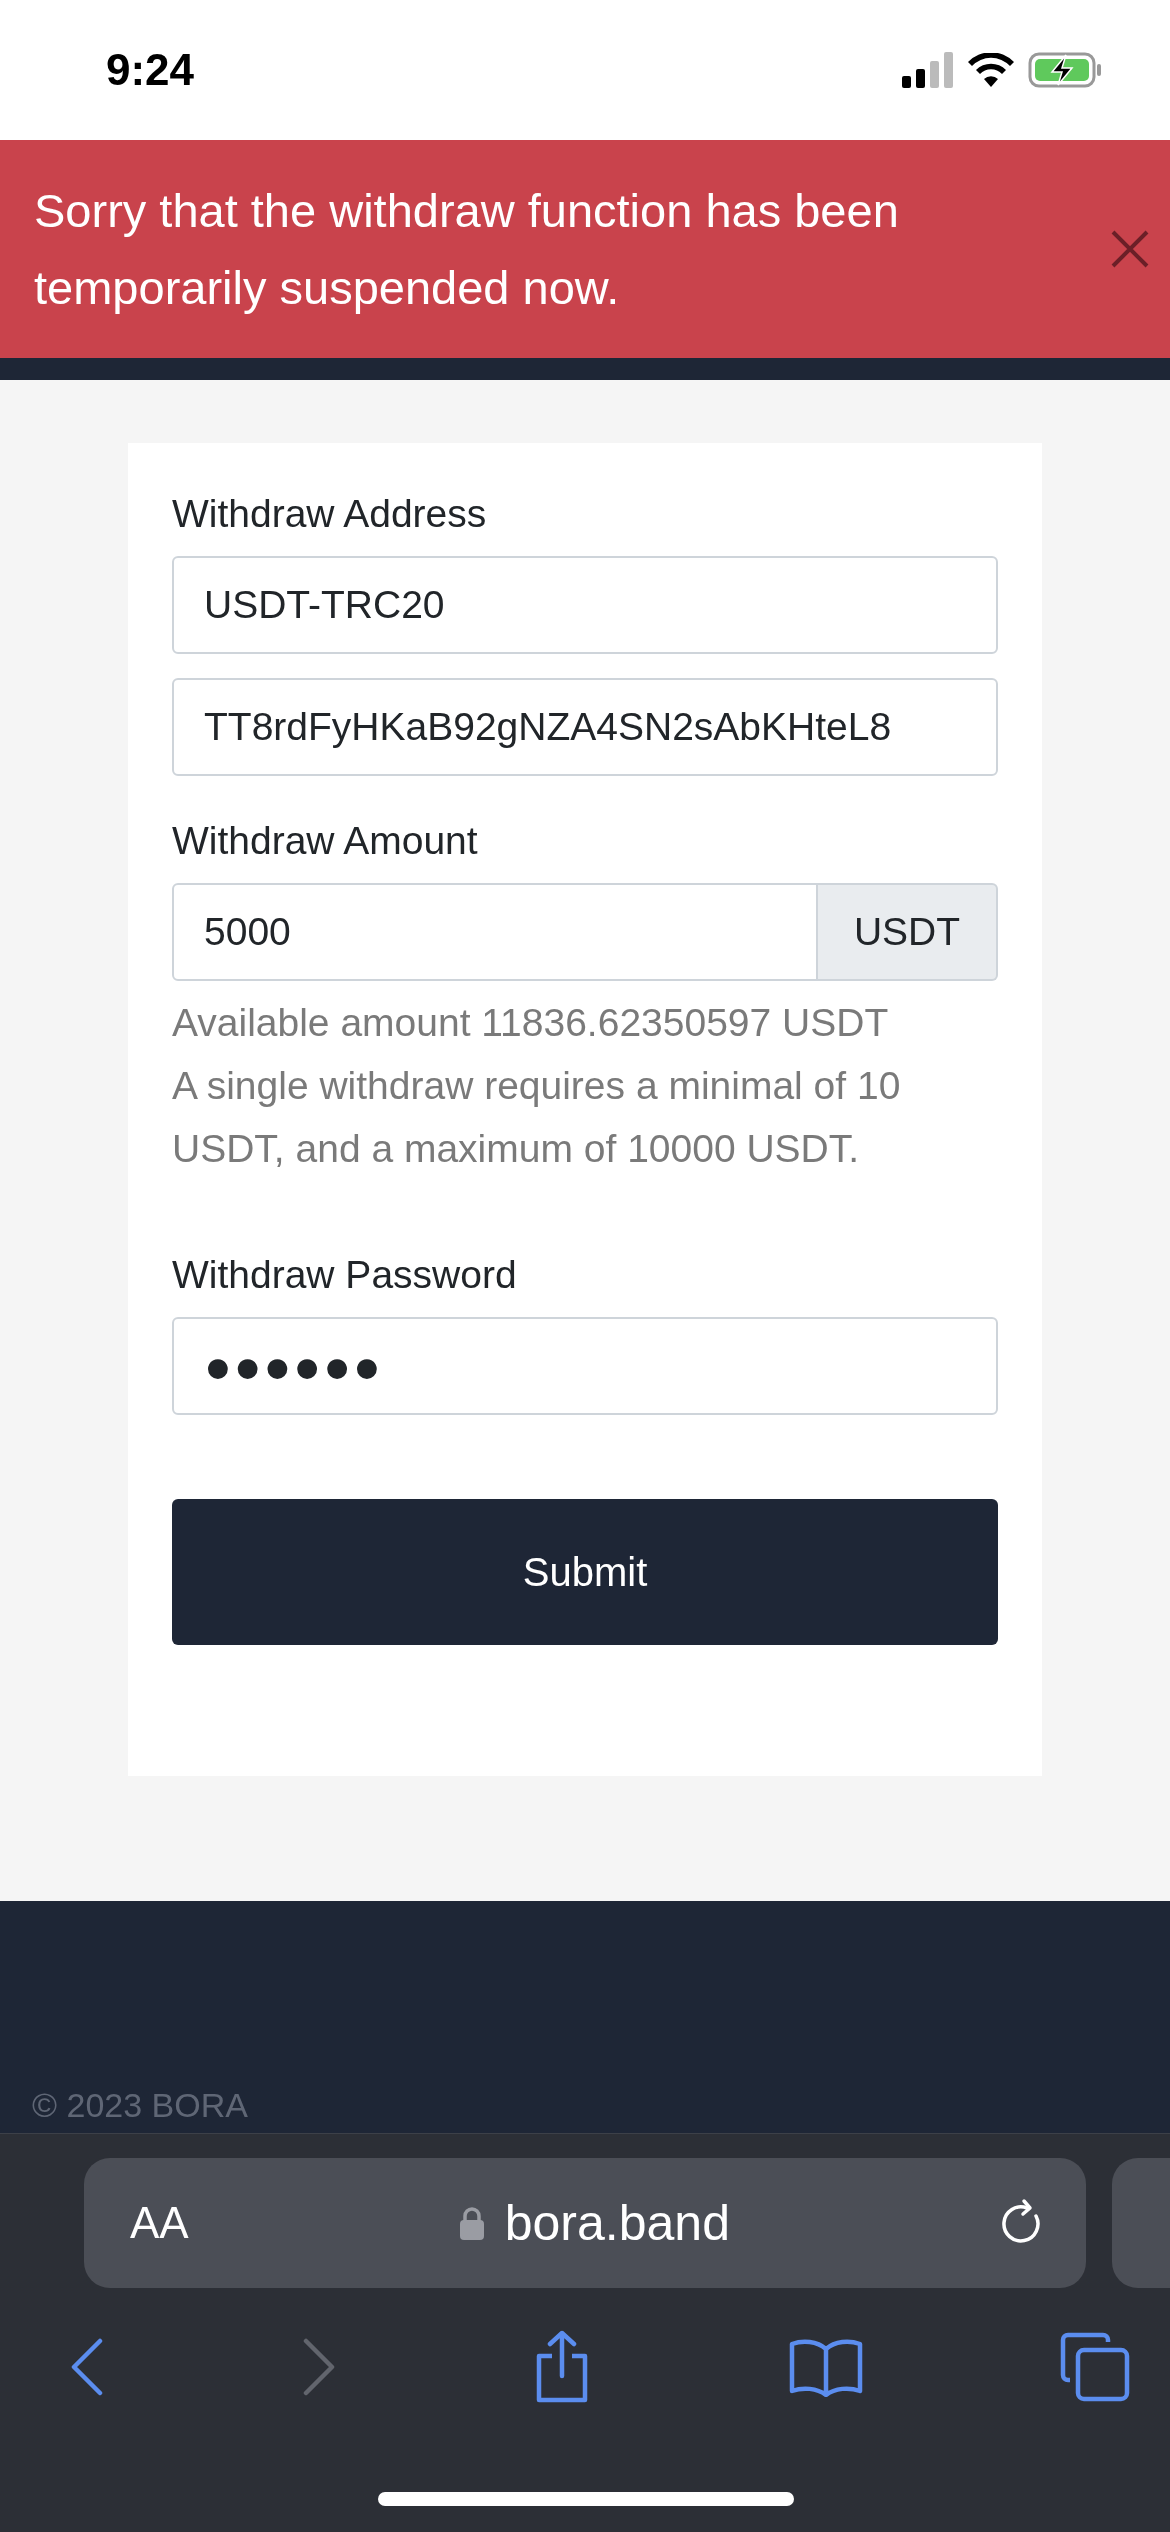  I want to click on address-field: TT8rdFyHKaB92gNZA4SN2sAbKHteL8, so click(585, 727).